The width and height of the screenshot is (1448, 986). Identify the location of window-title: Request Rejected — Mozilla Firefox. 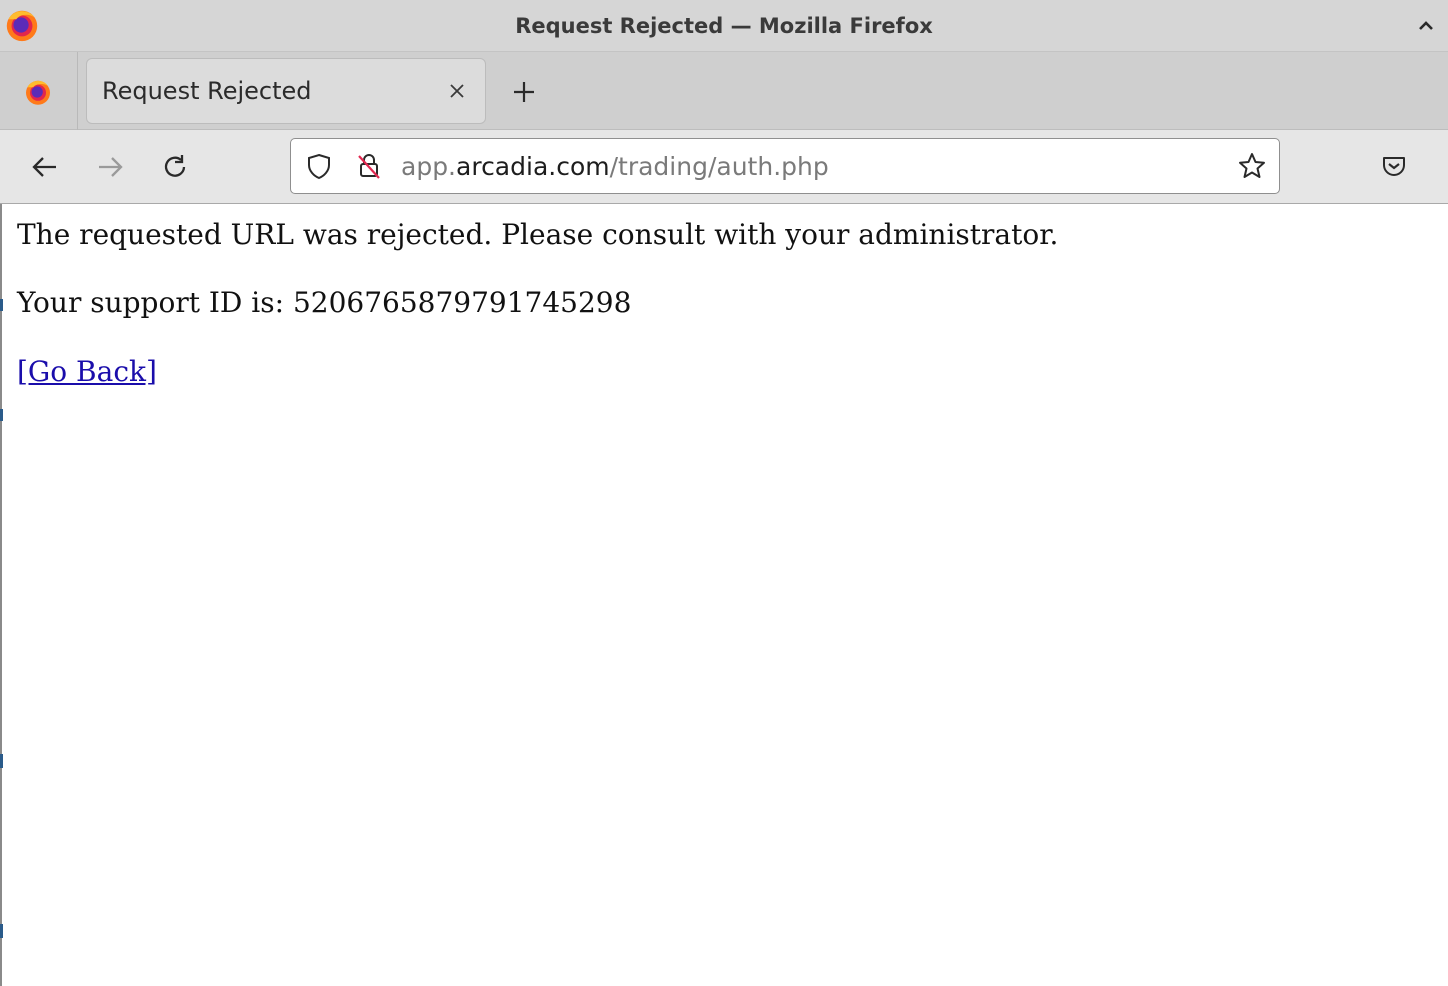
(724, 26).